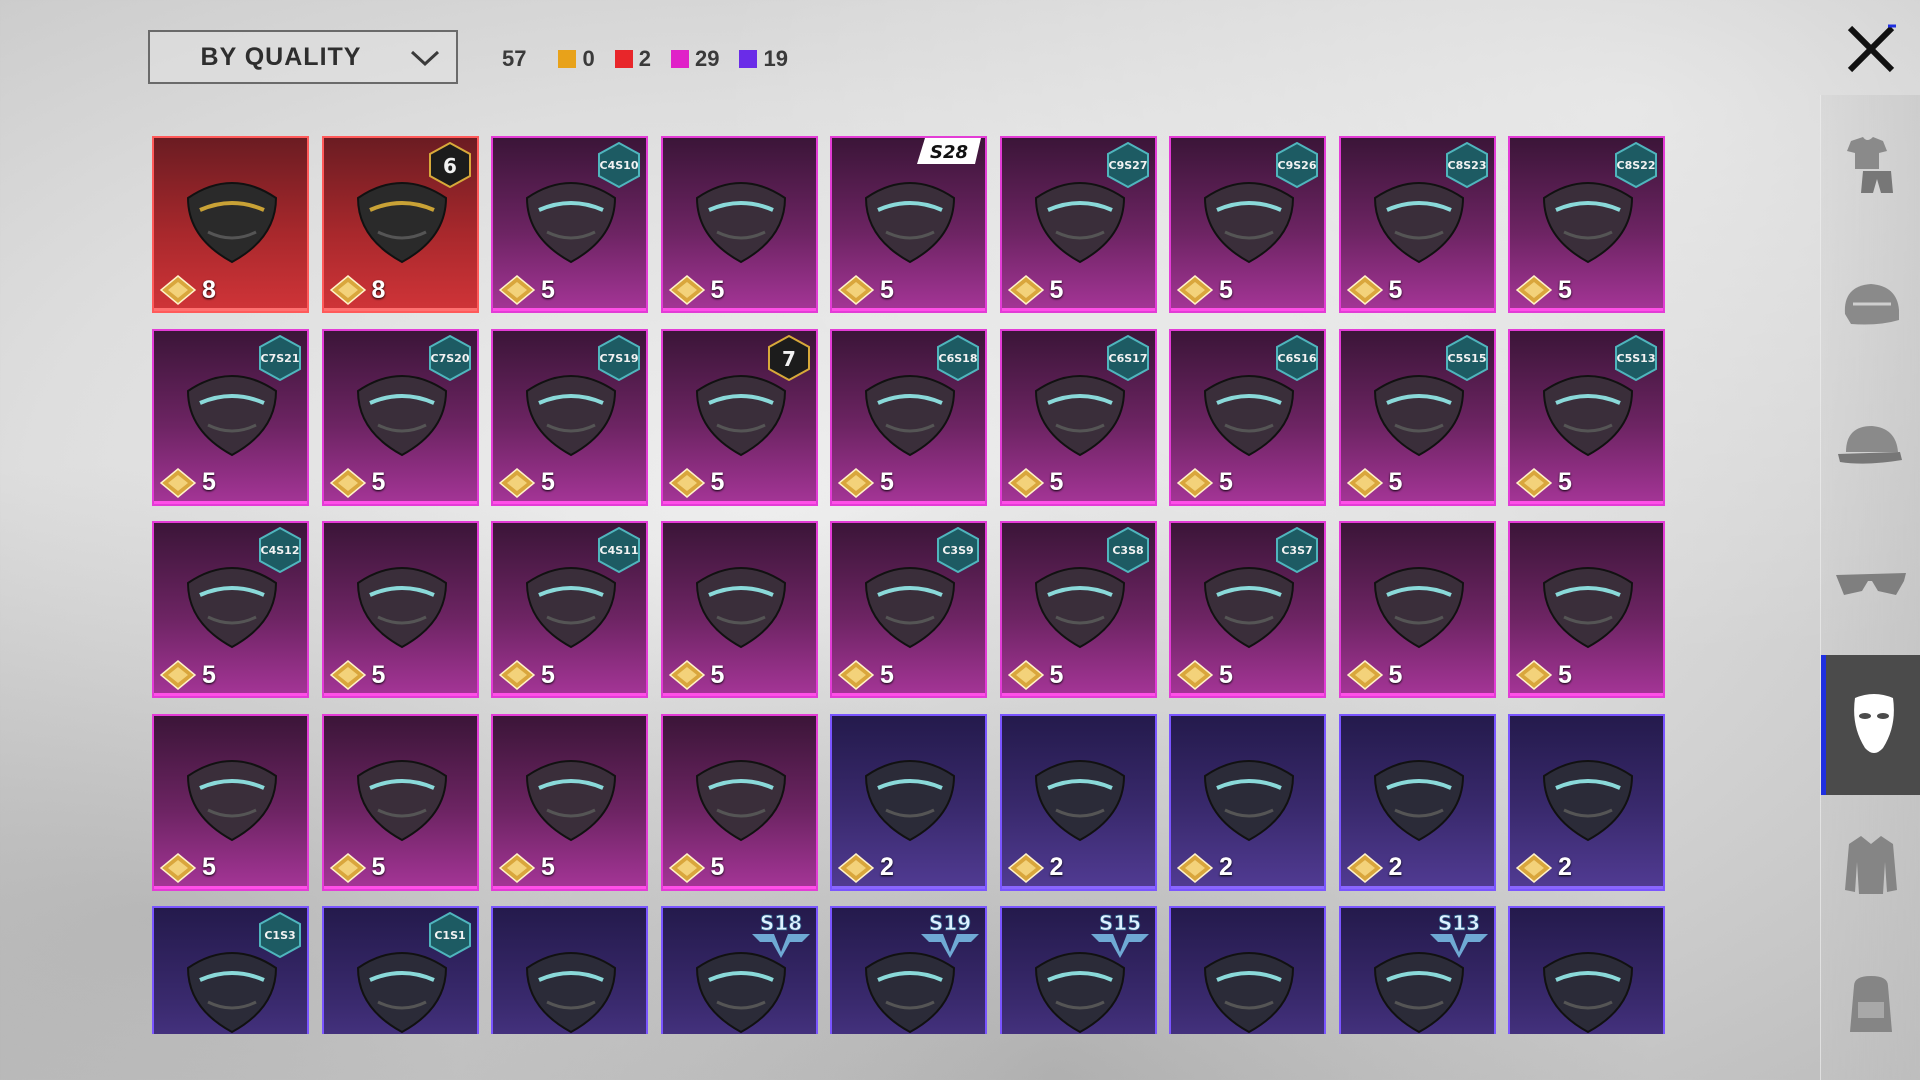  I want to click on badge-text: C4S10, so click(619, 165).